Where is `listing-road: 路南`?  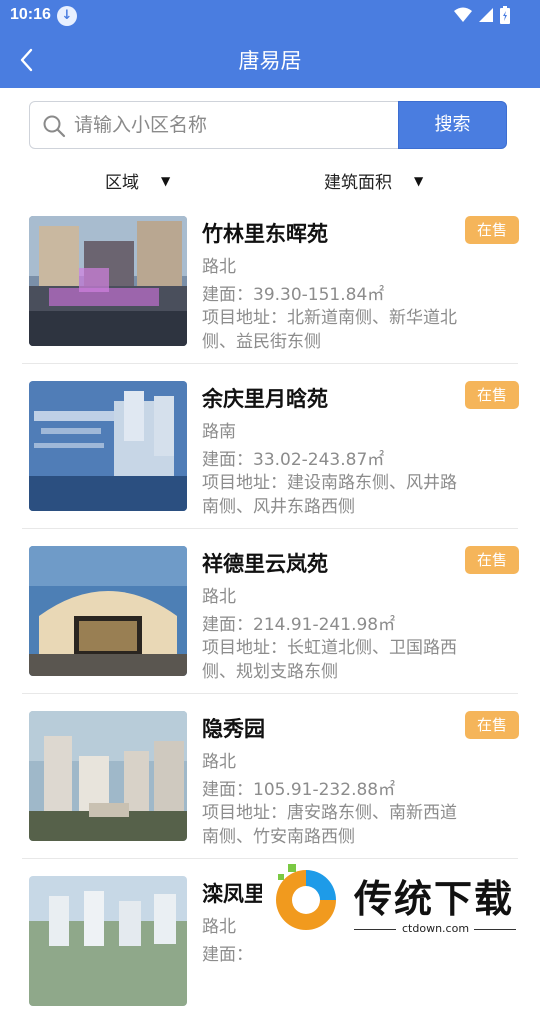 listing-road: 路南 is located at coordinates (219, 432).